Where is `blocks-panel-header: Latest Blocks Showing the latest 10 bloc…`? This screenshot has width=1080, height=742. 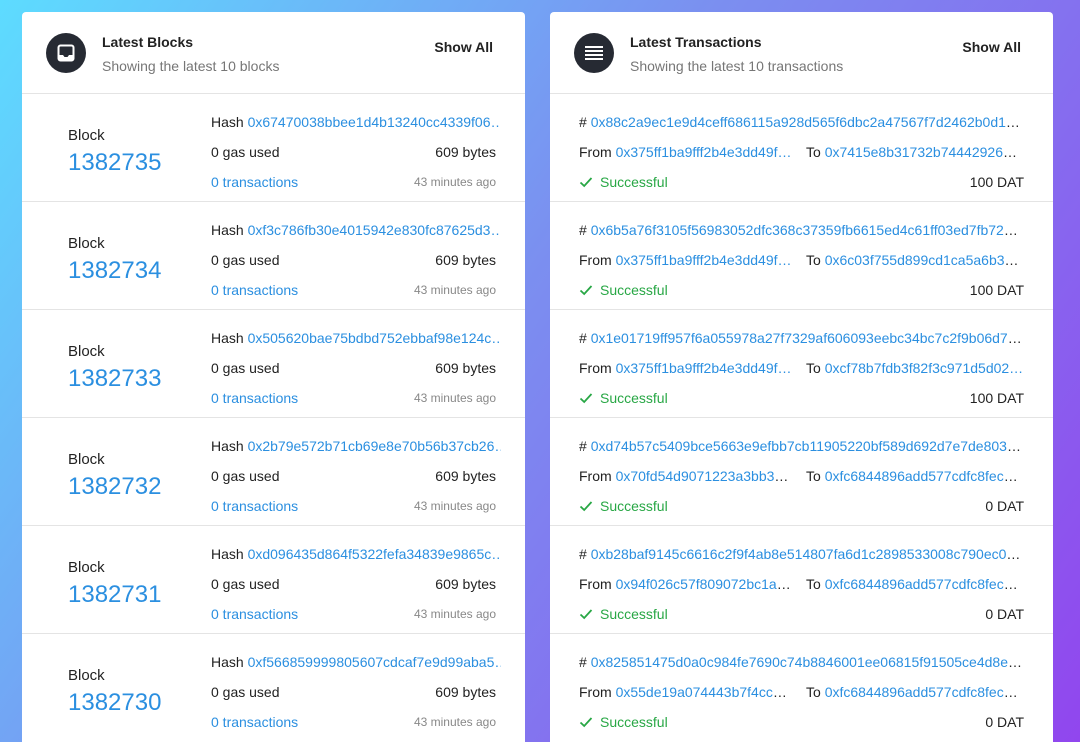 blocks-panel-header: Latest Blocks Showing the latest 10 bloc… is located at coordinates (273, 53).